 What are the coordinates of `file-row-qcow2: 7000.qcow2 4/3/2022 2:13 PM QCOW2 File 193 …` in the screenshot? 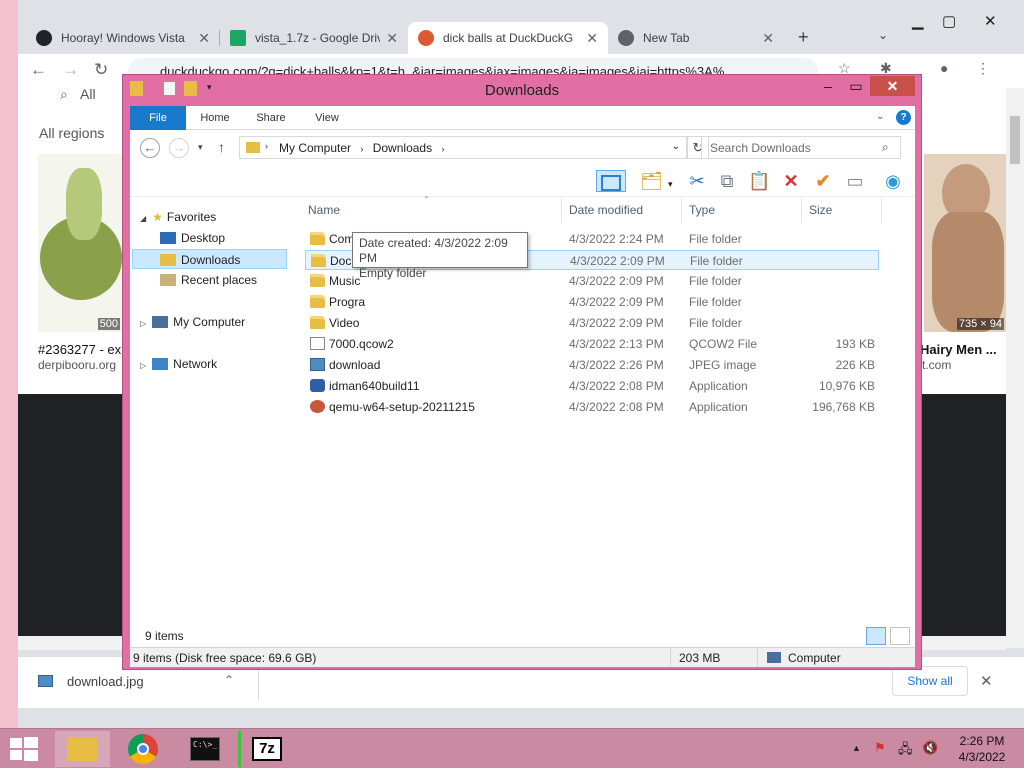 It's located at (592, 344).